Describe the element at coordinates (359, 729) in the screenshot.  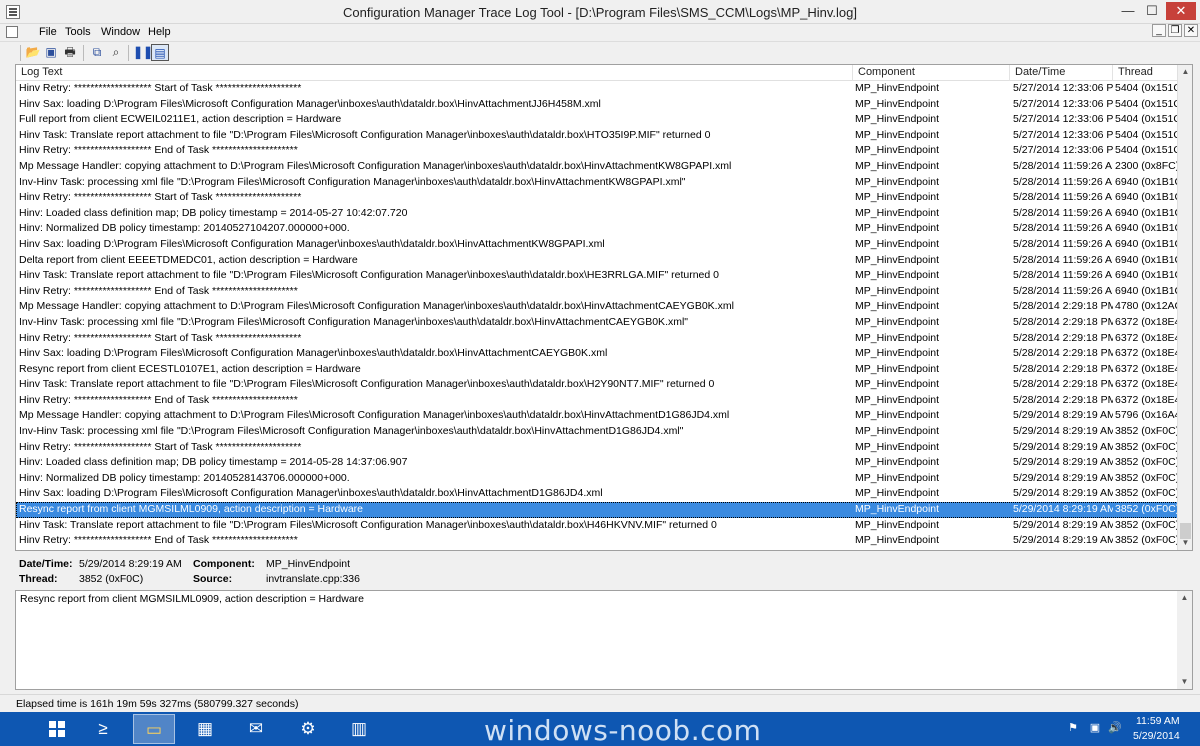
I see `log-viewer-icon: ▥` at that location.